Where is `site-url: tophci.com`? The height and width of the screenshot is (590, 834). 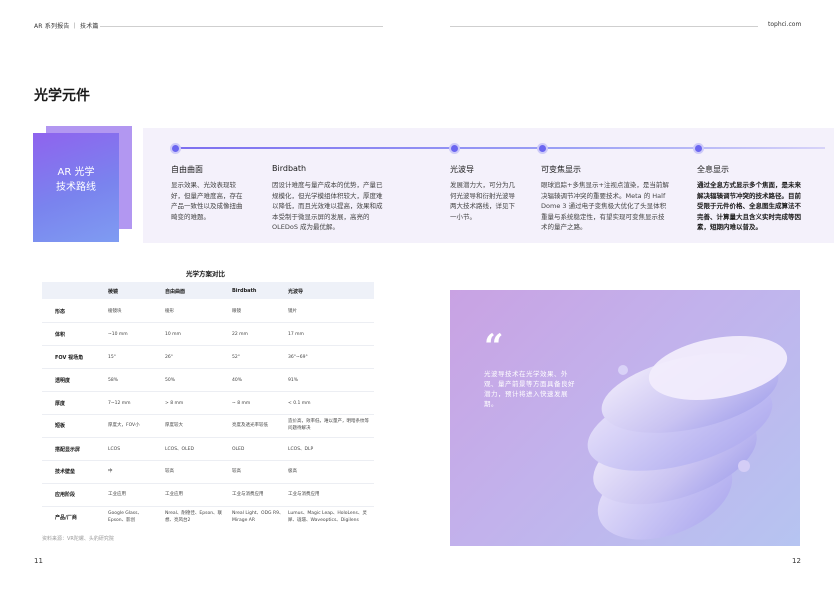 site-url: tophci.com is located at coordinates (784, 24).